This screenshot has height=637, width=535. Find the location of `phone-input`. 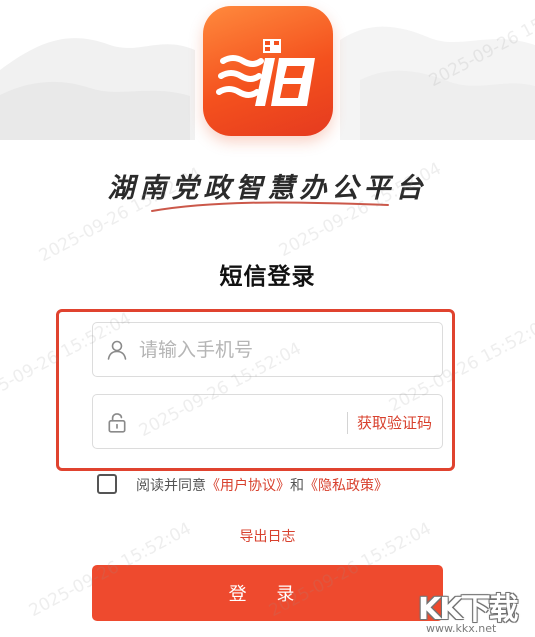

phone-input is located at coordinates (284, 350).